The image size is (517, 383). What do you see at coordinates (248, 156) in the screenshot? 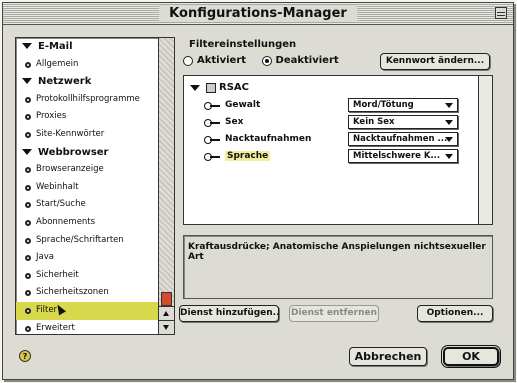
I see `row-label: Sprache` at bounding box center [248, 156].